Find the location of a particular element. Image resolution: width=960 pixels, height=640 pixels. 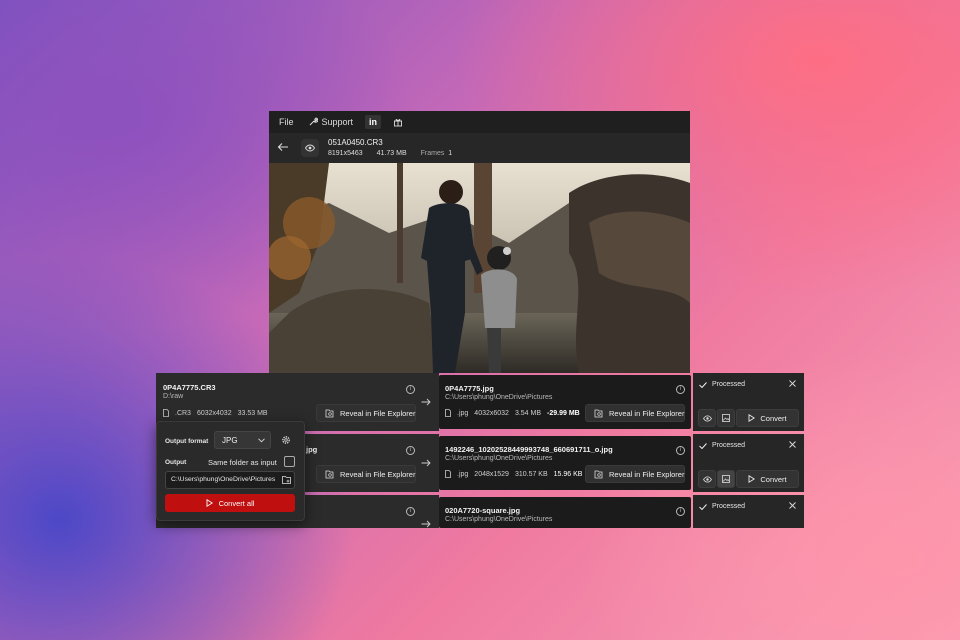

source-file-name-tail: jpg is located at coordinates (312, 449).